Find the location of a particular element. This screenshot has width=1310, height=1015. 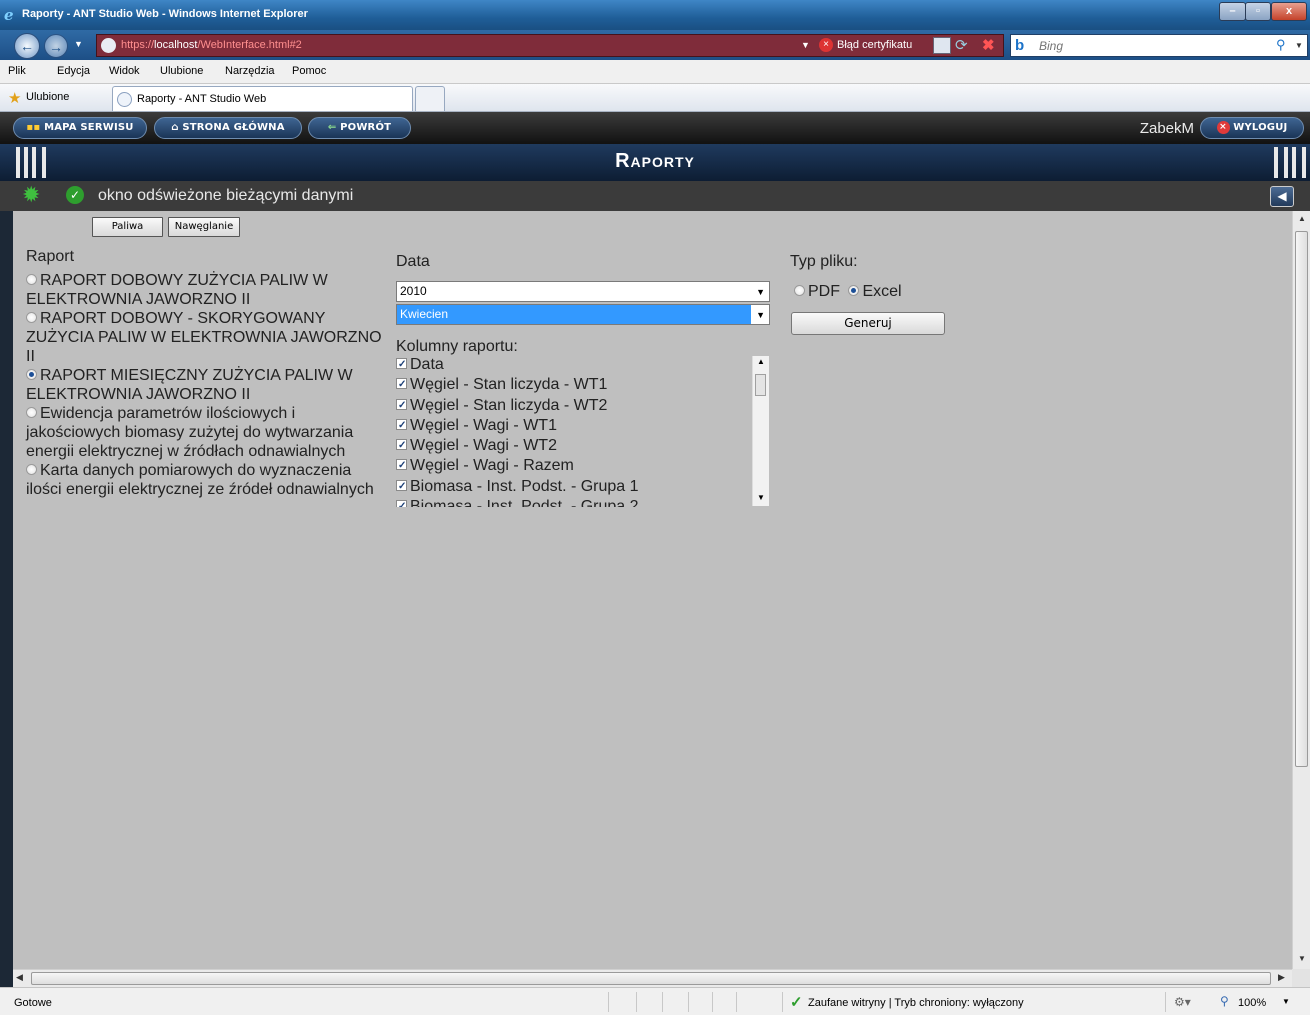

scroll-down-icon: ▼ is located at coordinates (761, 497).